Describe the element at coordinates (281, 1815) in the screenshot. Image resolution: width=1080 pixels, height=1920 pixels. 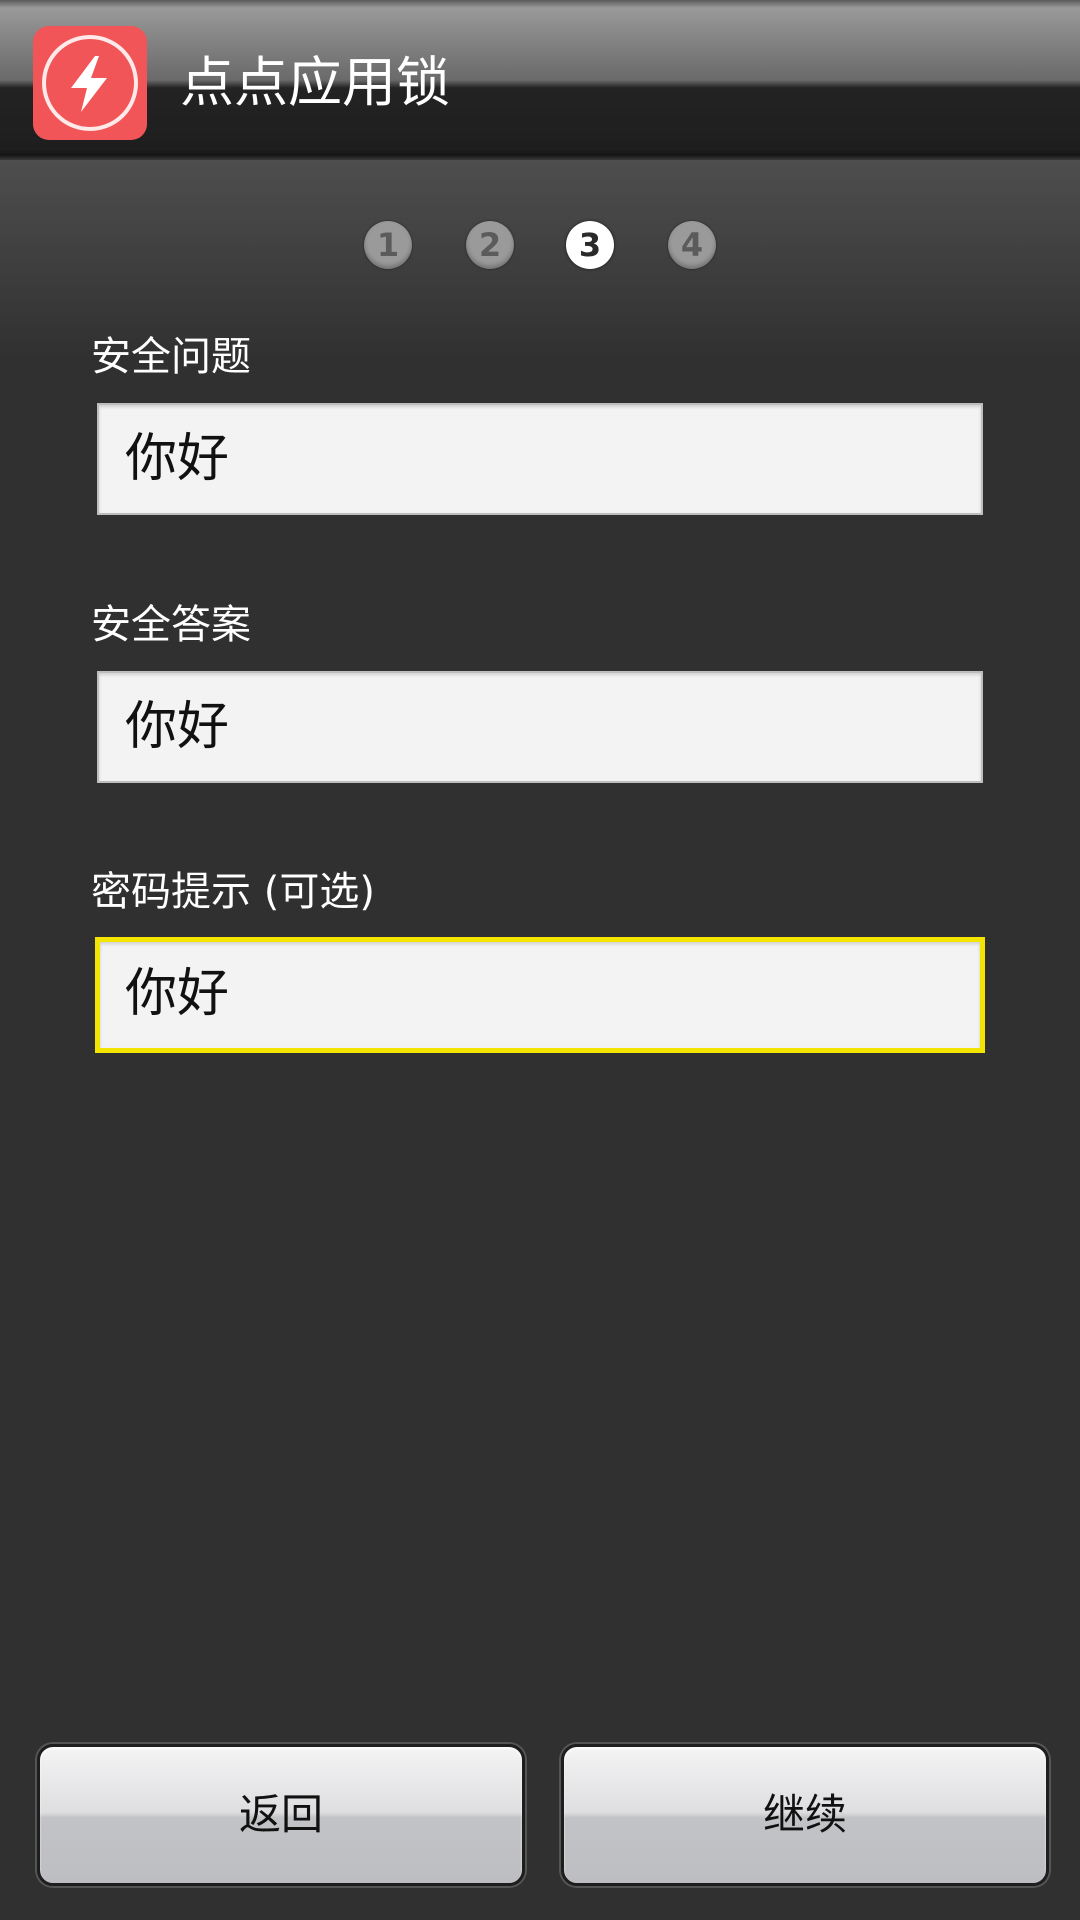
I see `back-button: 返回` at that location.